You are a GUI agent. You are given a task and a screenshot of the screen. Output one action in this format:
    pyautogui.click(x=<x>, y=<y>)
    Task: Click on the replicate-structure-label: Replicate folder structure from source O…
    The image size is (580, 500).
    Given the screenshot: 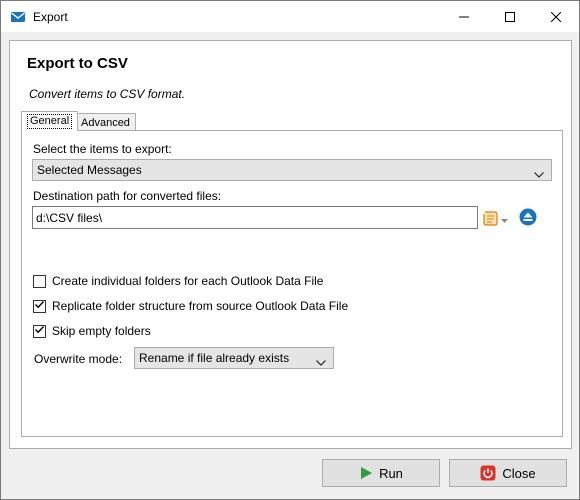 What is the action you would take?
    pyautogui.click(x=200, y=306)
    